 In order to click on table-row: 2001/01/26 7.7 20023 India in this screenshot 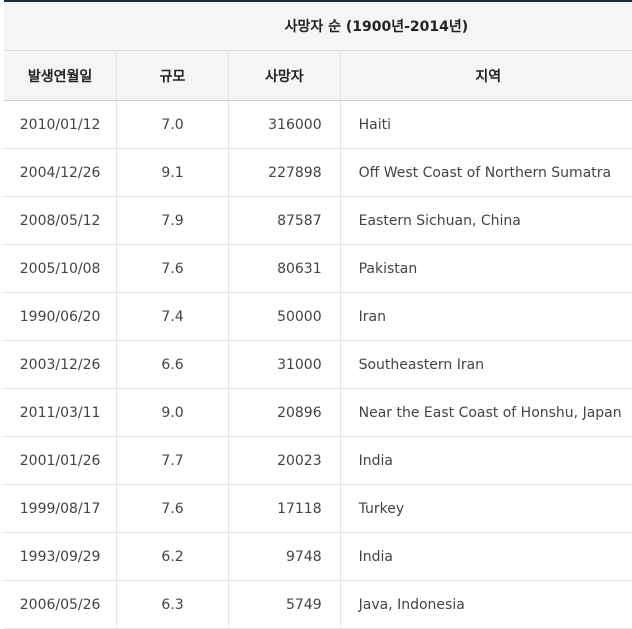, I will do `click(318, 460)`.